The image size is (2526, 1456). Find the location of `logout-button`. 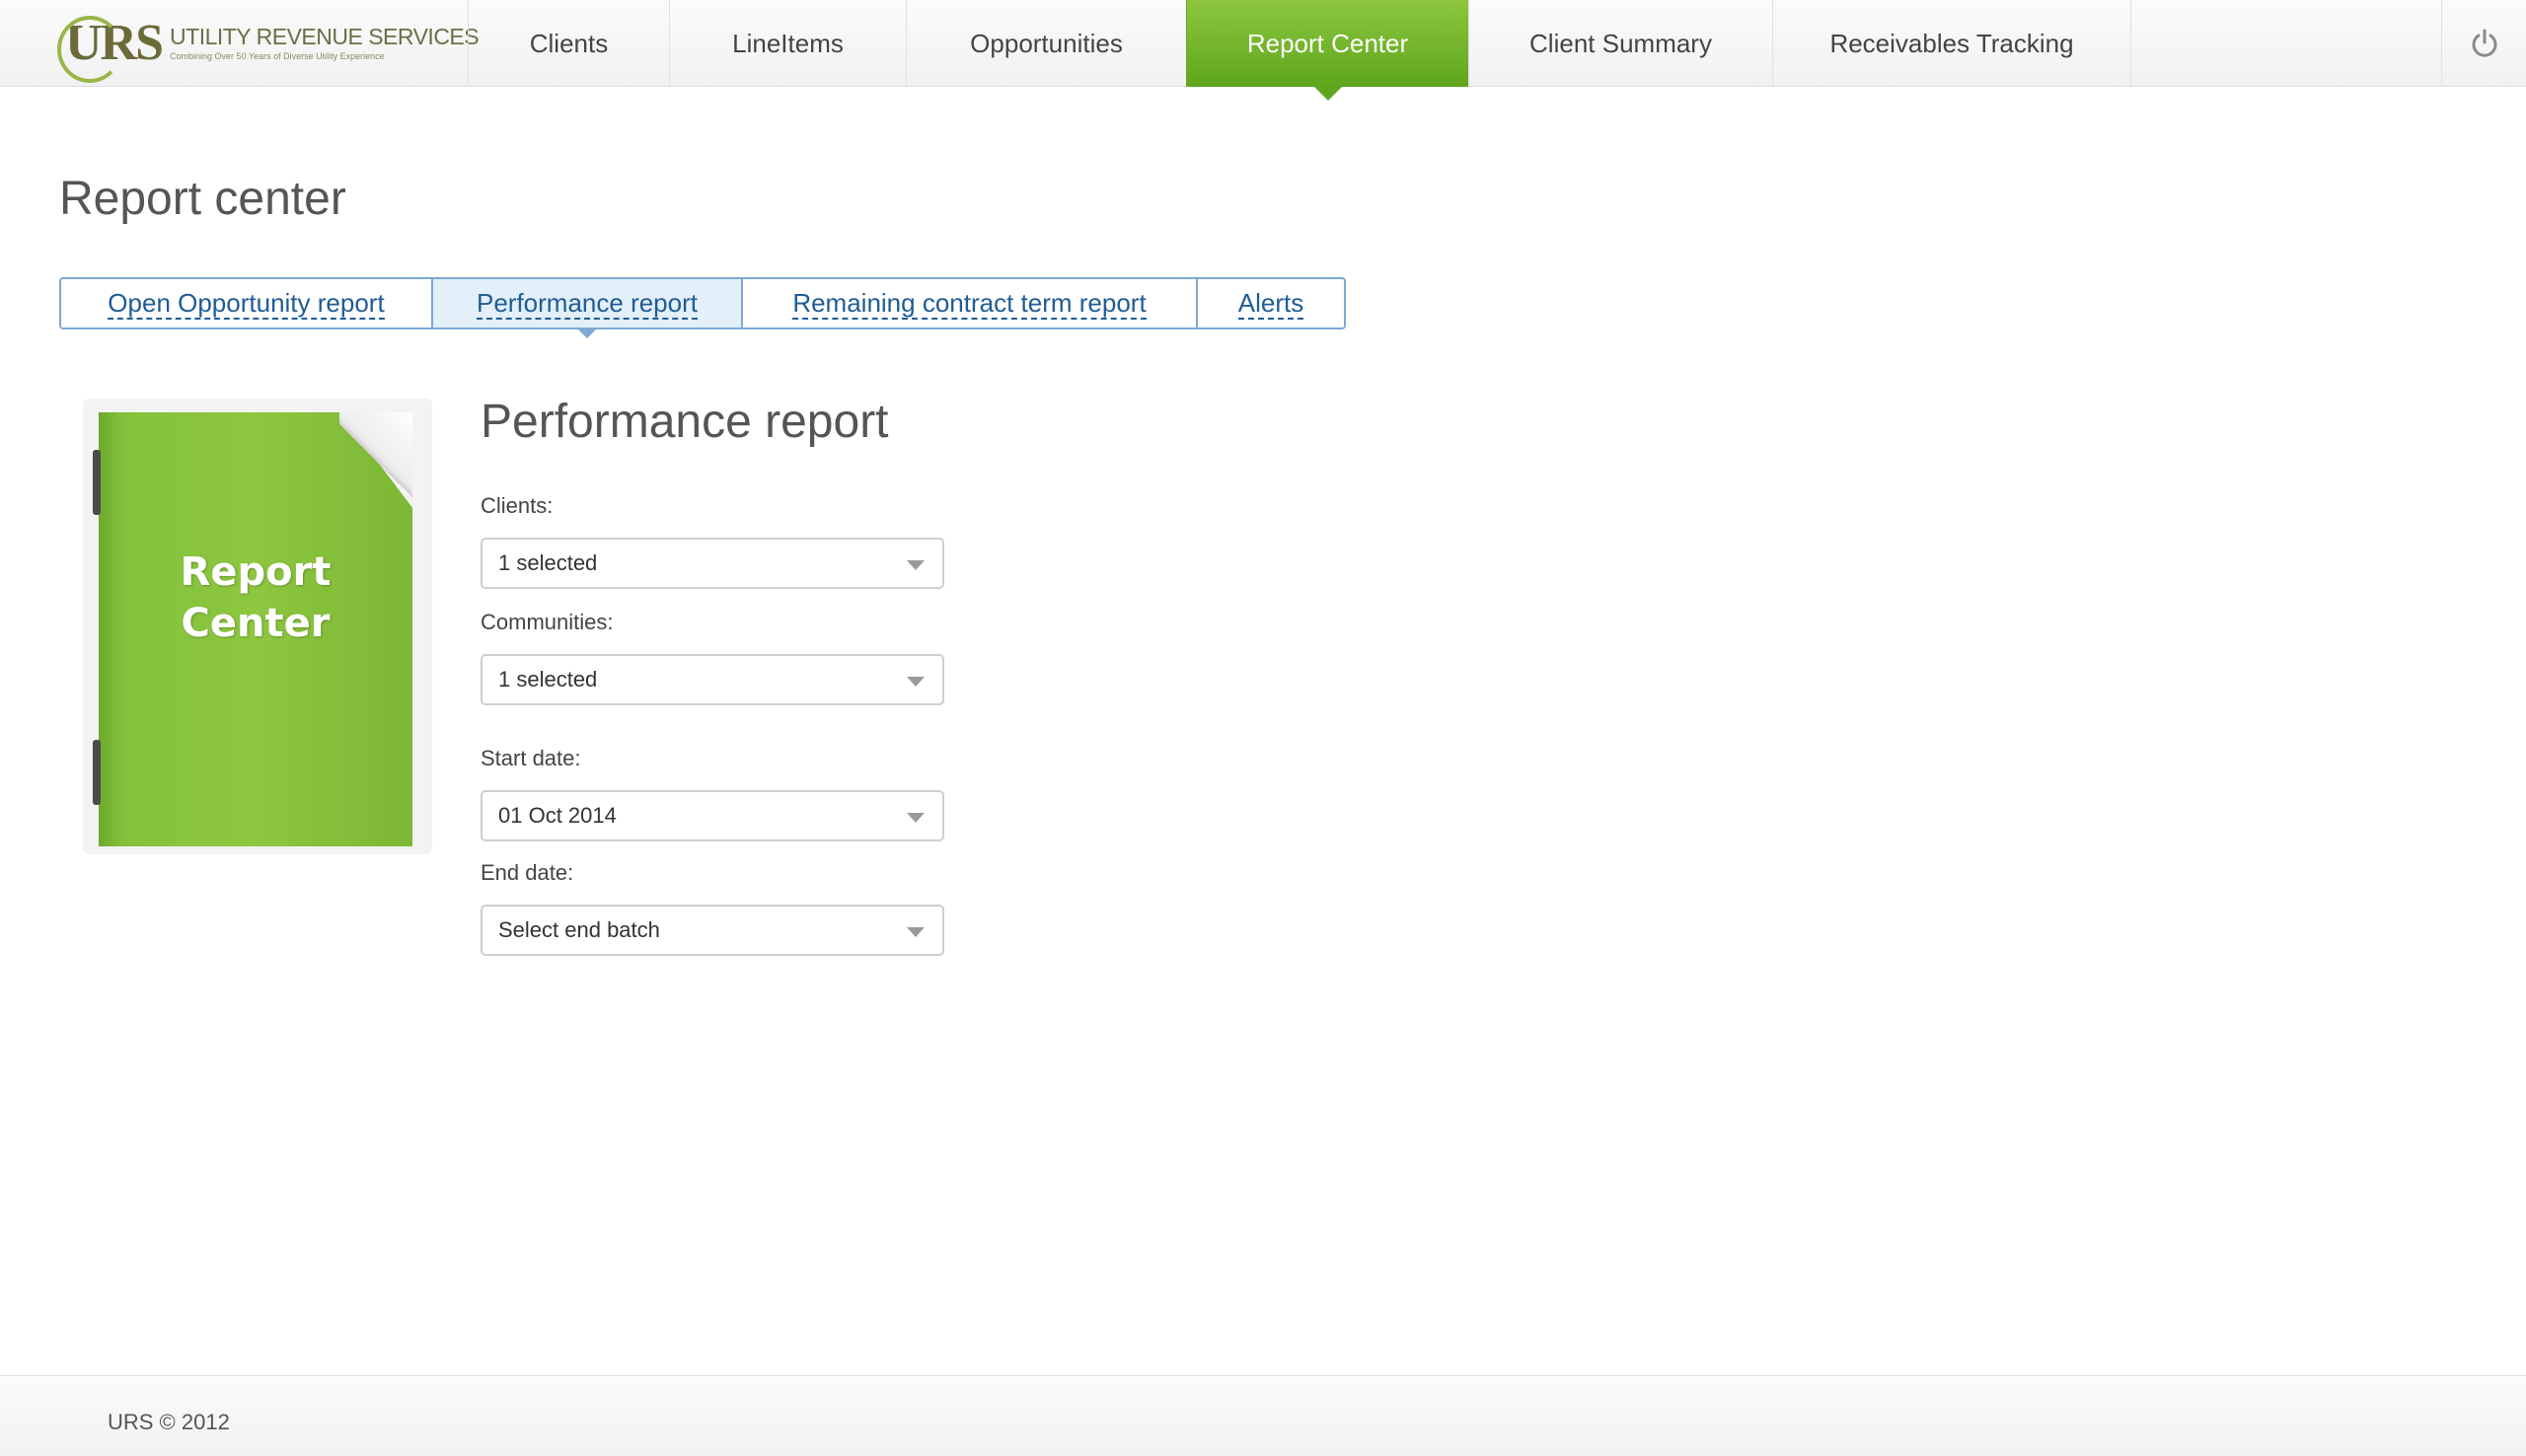

logout-button is located at coordinates (2483, 43).